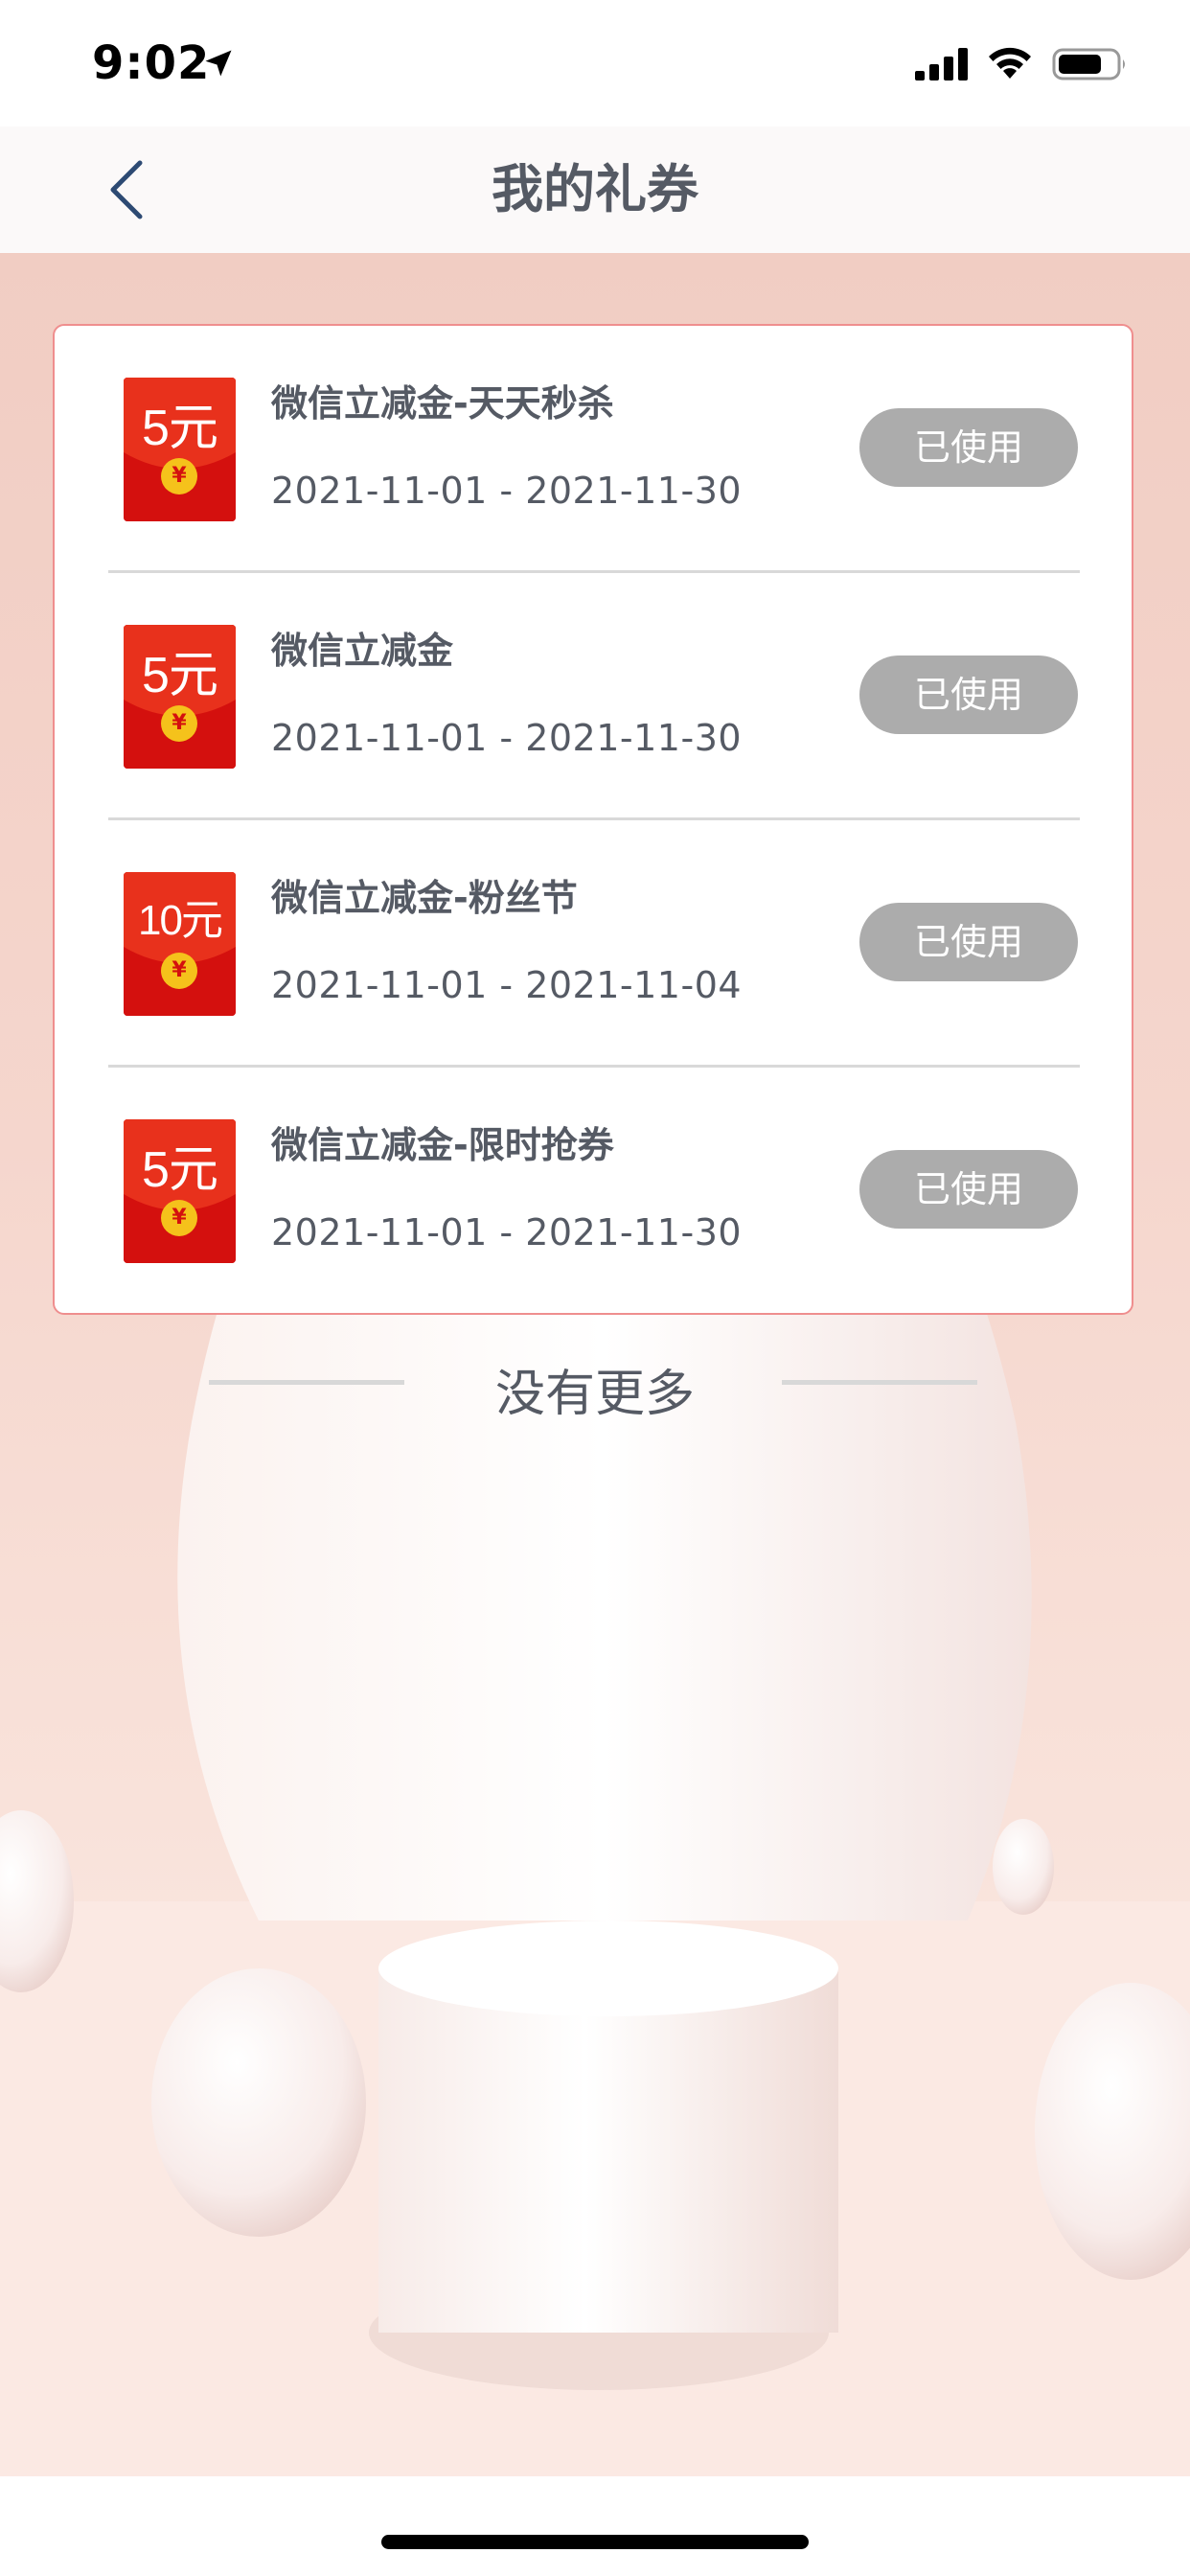 The image size is (1190, 2576). What do you see at coordinates (942, 64) in the screenshot?
I see `cellular-signal-icon` at bounding box center [942, 64].